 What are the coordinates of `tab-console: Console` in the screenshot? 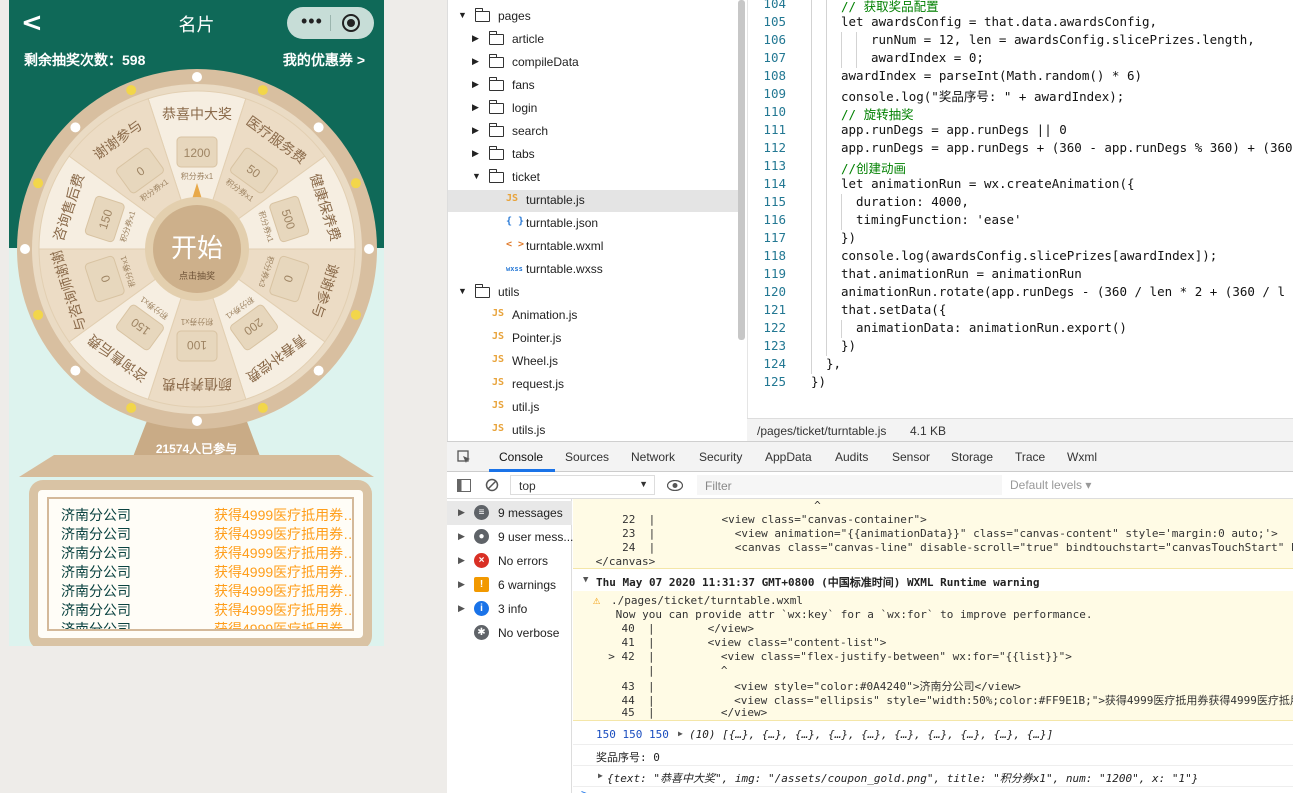 It's located at (521, 457).